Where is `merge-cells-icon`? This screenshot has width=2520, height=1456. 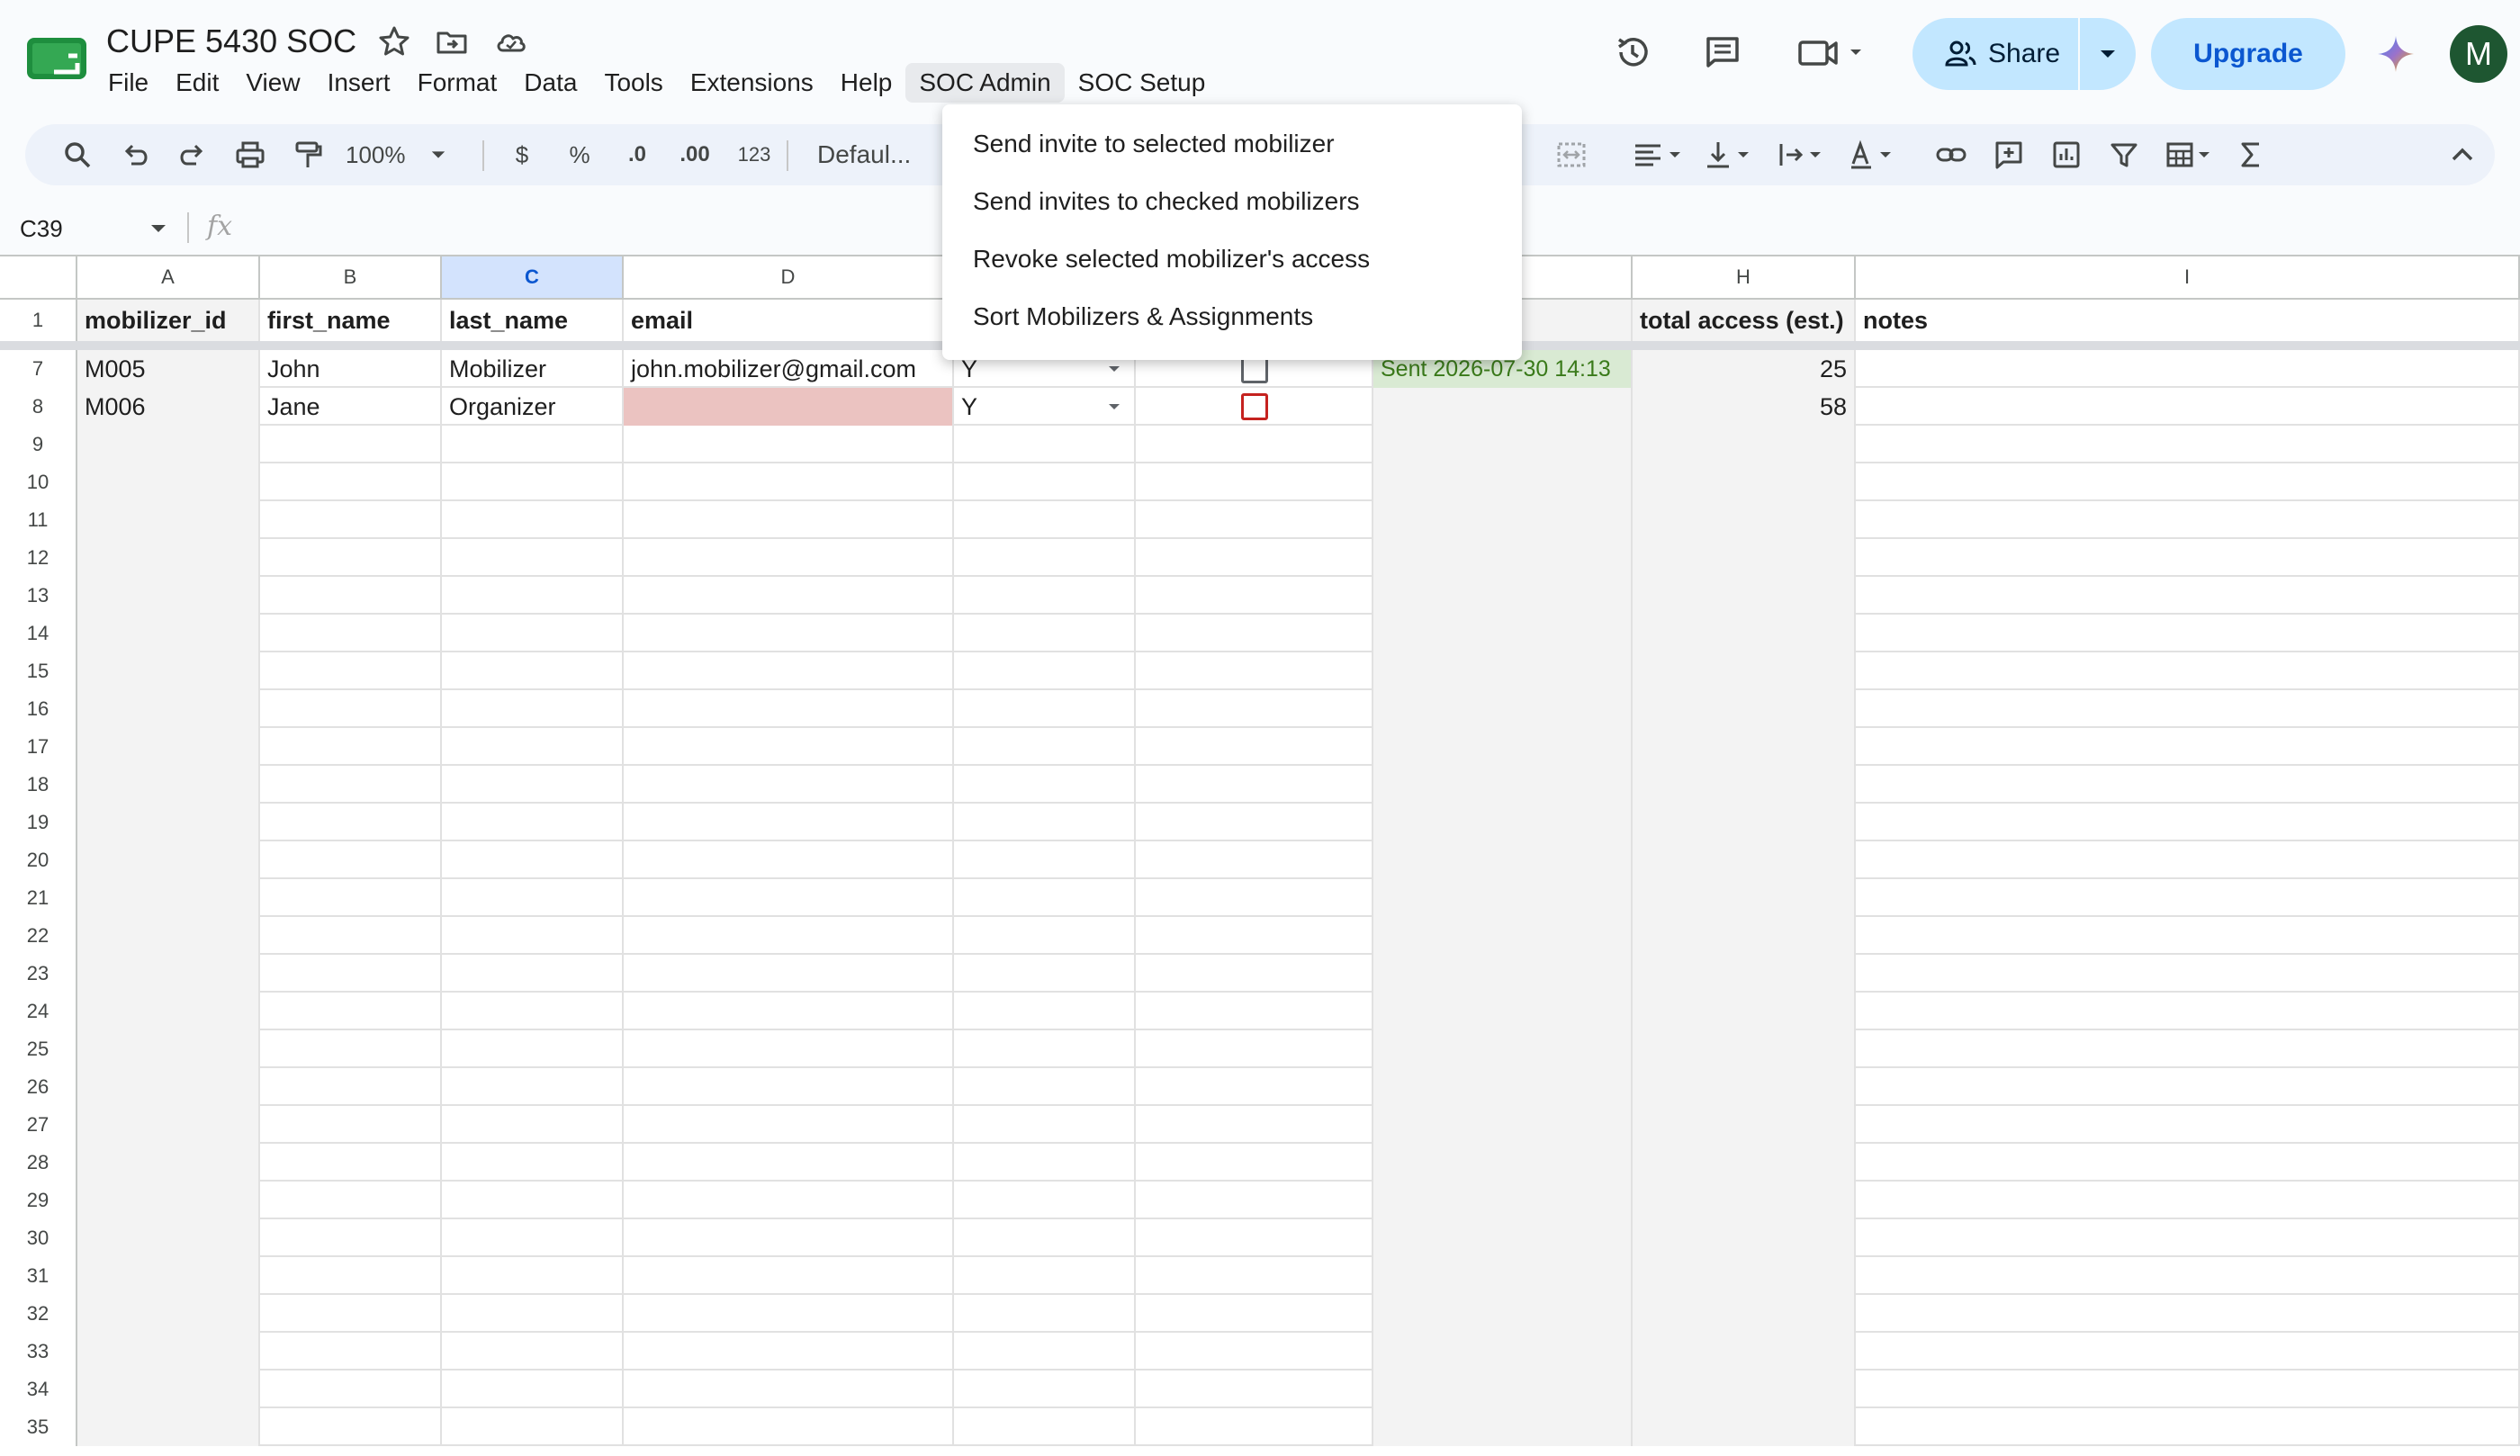
merge-cells-icon is located at coordinates (1571, 155).